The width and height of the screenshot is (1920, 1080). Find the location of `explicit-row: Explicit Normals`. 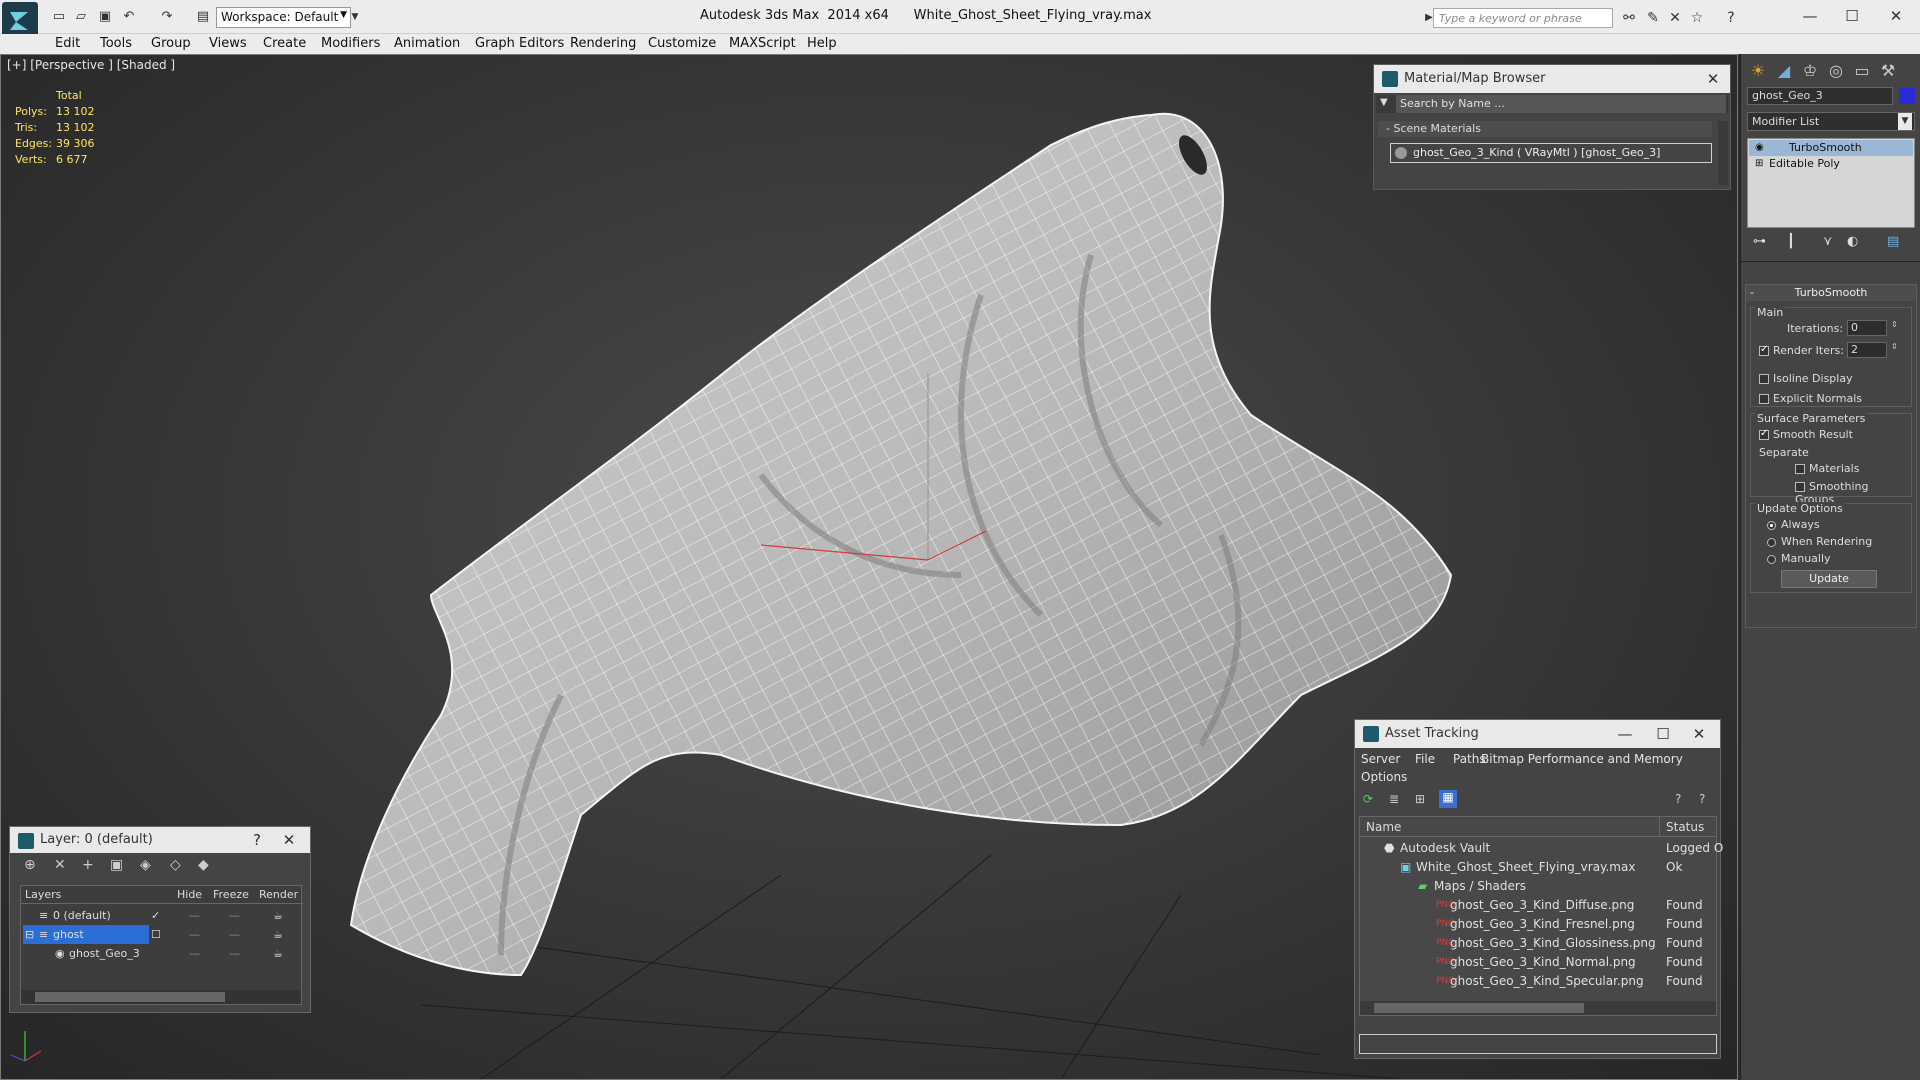

explicit-row: Explicit Normals is located at coordinates (1810, 398).